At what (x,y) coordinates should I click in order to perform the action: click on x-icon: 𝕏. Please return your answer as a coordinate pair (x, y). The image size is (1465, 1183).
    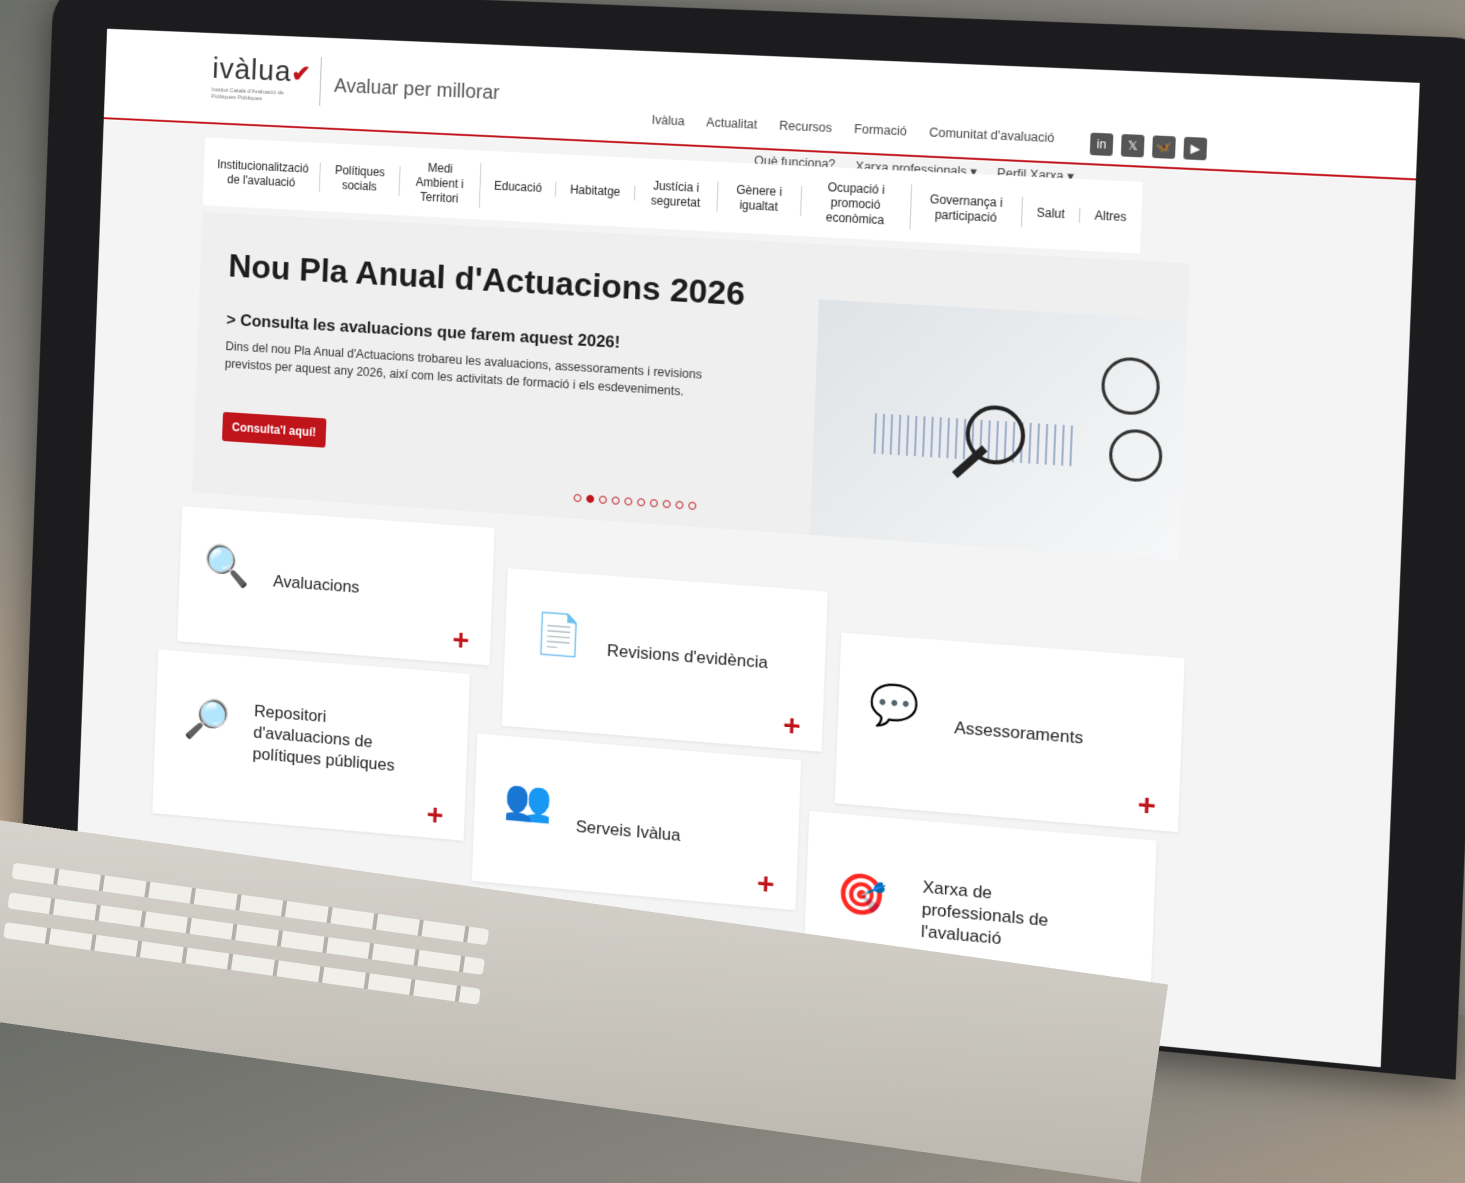
    Looking at the image, I should click on (1133, 146).